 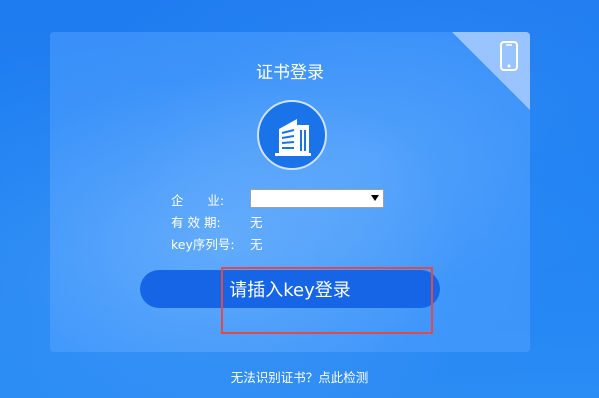 I want to click on dropdown-arrow-icon, so click(x=375, y=198).